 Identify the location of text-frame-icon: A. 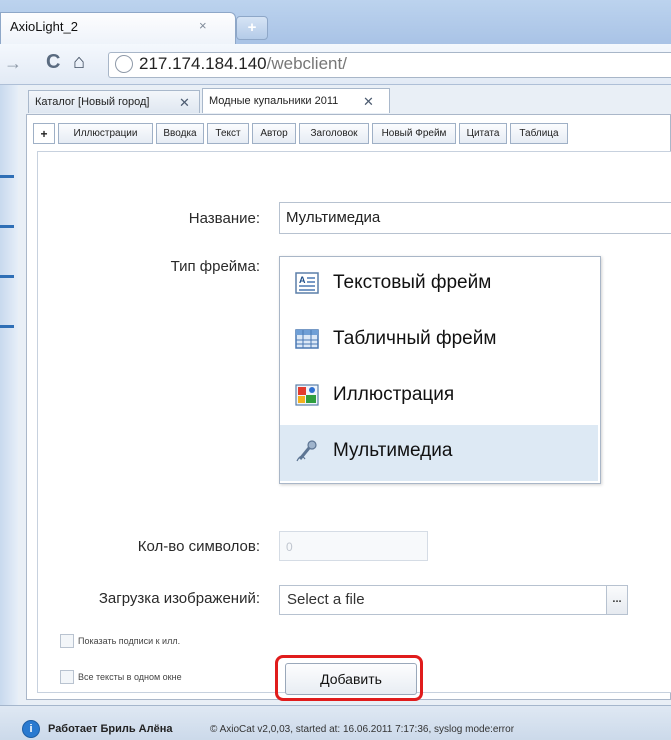
(307, 283).